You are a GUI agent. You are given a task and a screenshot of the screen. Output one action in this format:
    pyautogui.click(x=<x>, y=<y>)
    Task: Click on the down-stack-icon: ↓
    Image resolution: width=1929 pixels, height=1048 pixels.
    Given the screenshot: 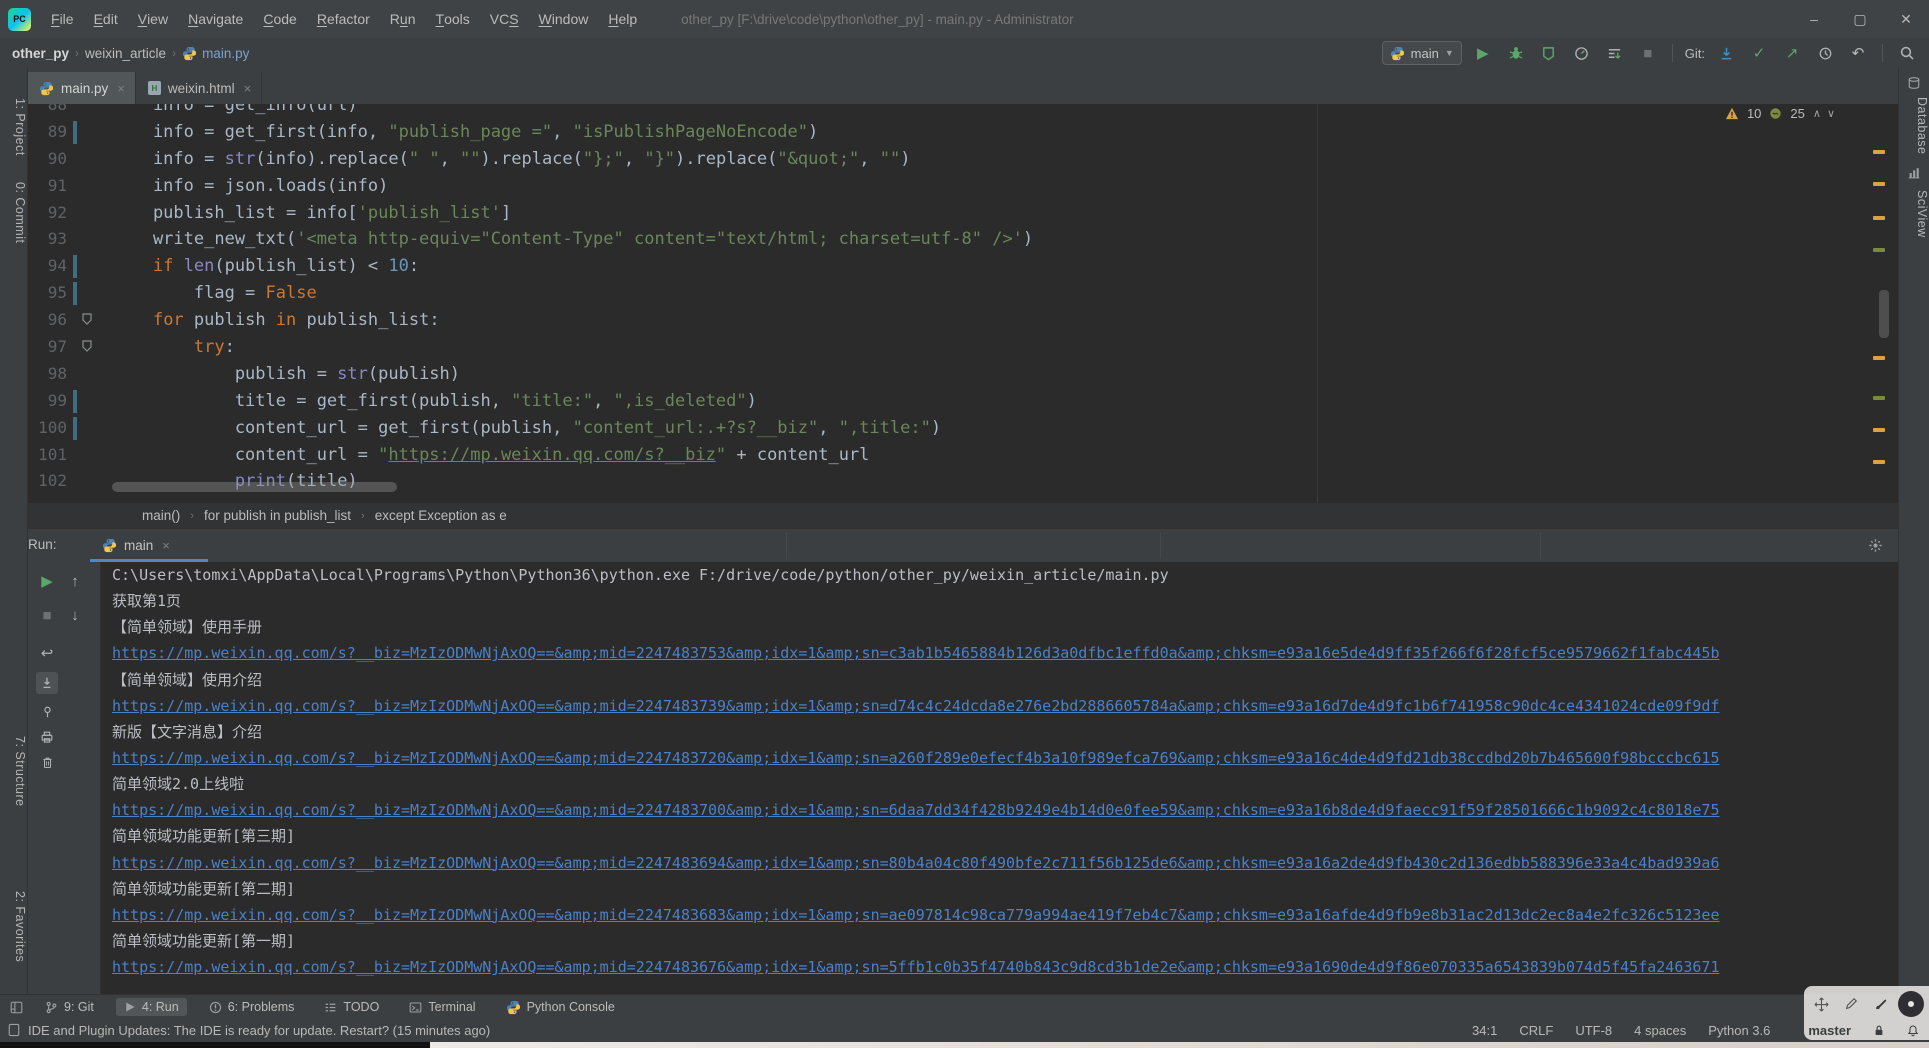 What is the action you would take?
    pyautogui.click(x=75, y=615)
    